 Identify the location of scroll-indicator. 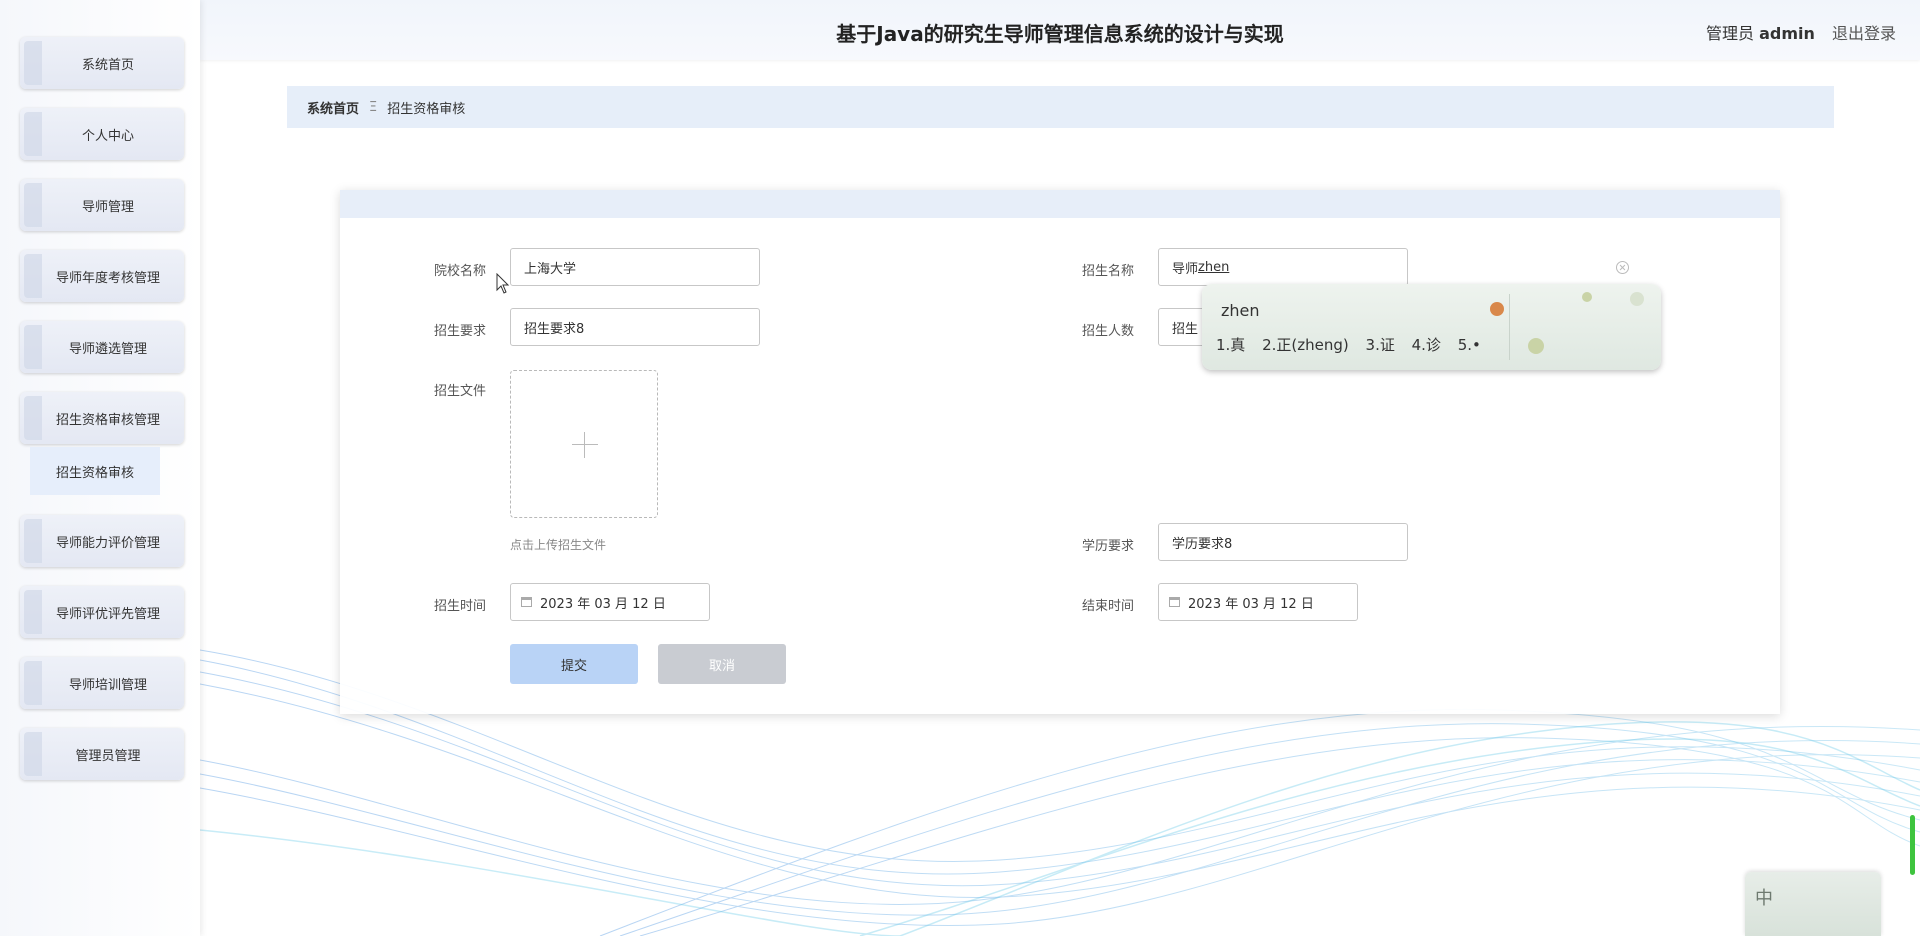
(1912, 845).